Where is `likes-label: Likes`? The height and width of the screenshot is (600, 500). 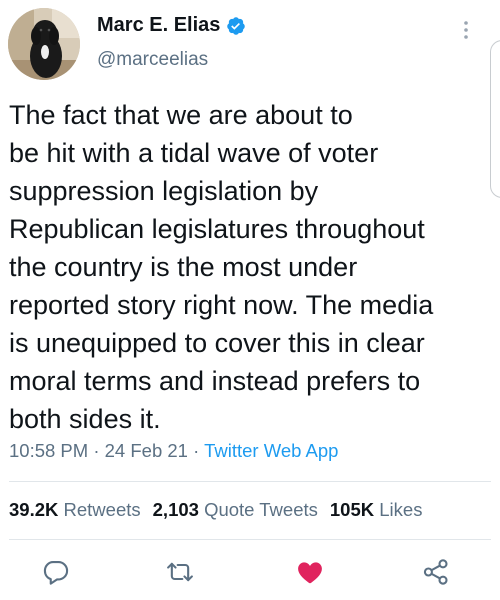
likes-label: Likes is located at coordinates (401, 509).